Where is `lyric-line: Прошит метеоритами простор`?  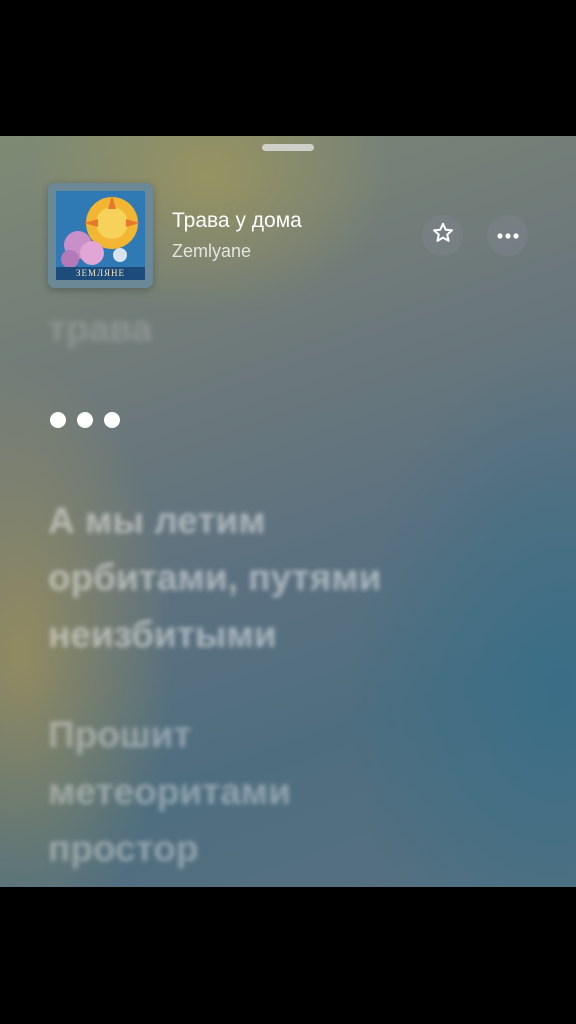 lyric-line: Прошит метеоритами простор is located at coordinates (169, 791).